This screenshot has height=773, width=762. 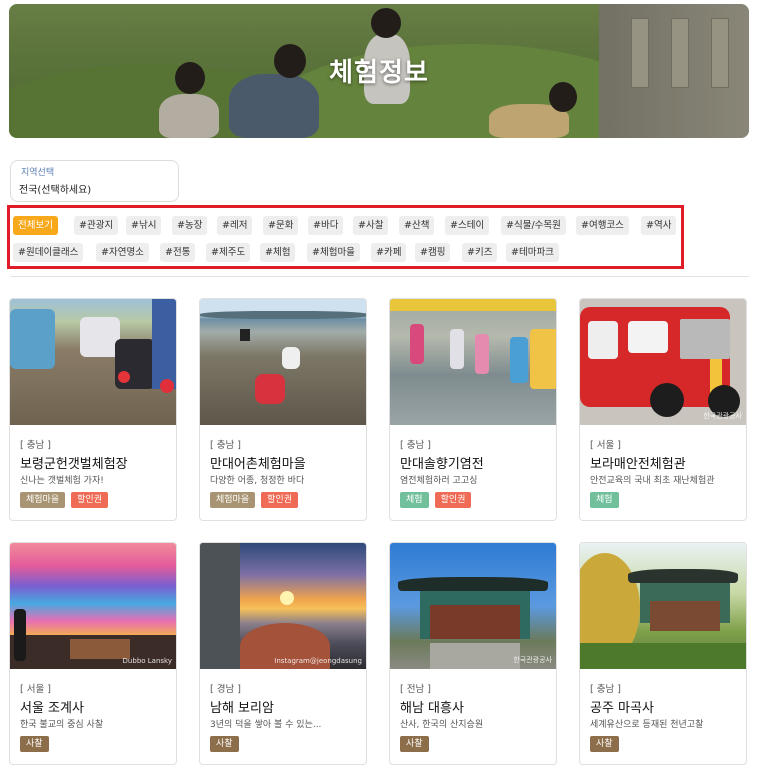 I want to click on experience-card: [ 충남 ] 만대솔향기염전 염전체험하러 고고싱 체험 할인권, so click(x=473, y=409).